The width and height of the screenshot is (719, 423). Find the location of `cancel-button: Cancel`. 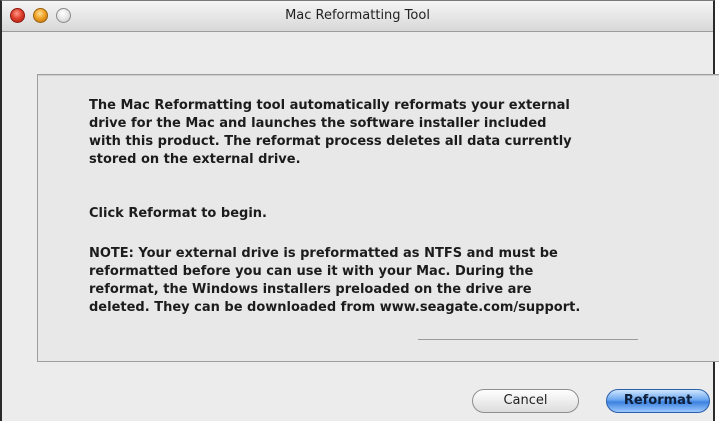

cancel-button: Cancel is located at coordinates (525, 401).